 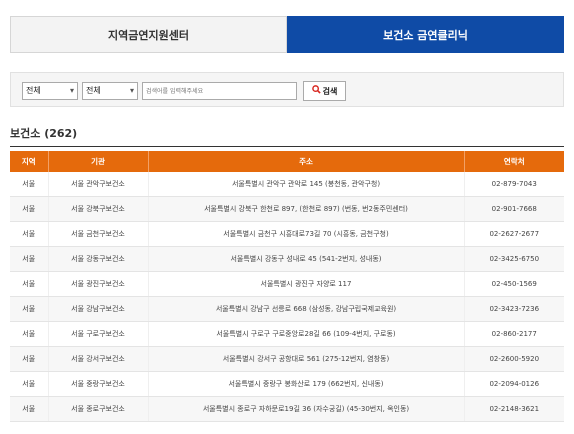 What do you see at coordinates (50, 91) in the screenshot?
I see `region-select: 전체 ▾` at bounding box center [50, 91].